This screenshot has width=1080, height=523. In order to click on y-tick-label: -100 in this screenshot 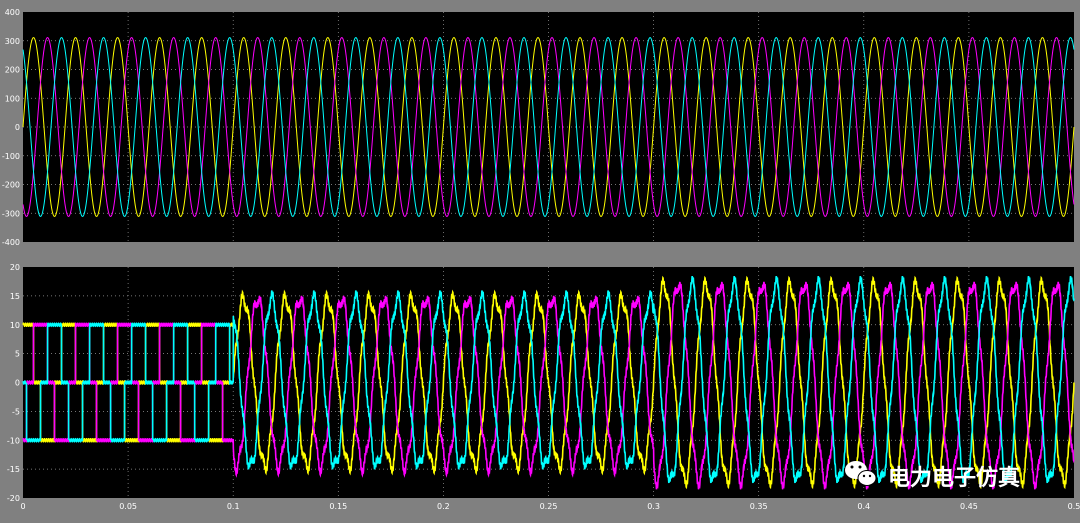, I will do `click(11, 156)`.